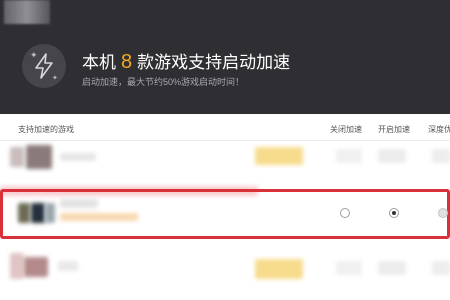 The height and width of the screenshot is (300, 450). What do you see at coordinates (394, 129) in the screenshot?
I see `column-header-on: 开启加速` at bounding box center [394, 129].